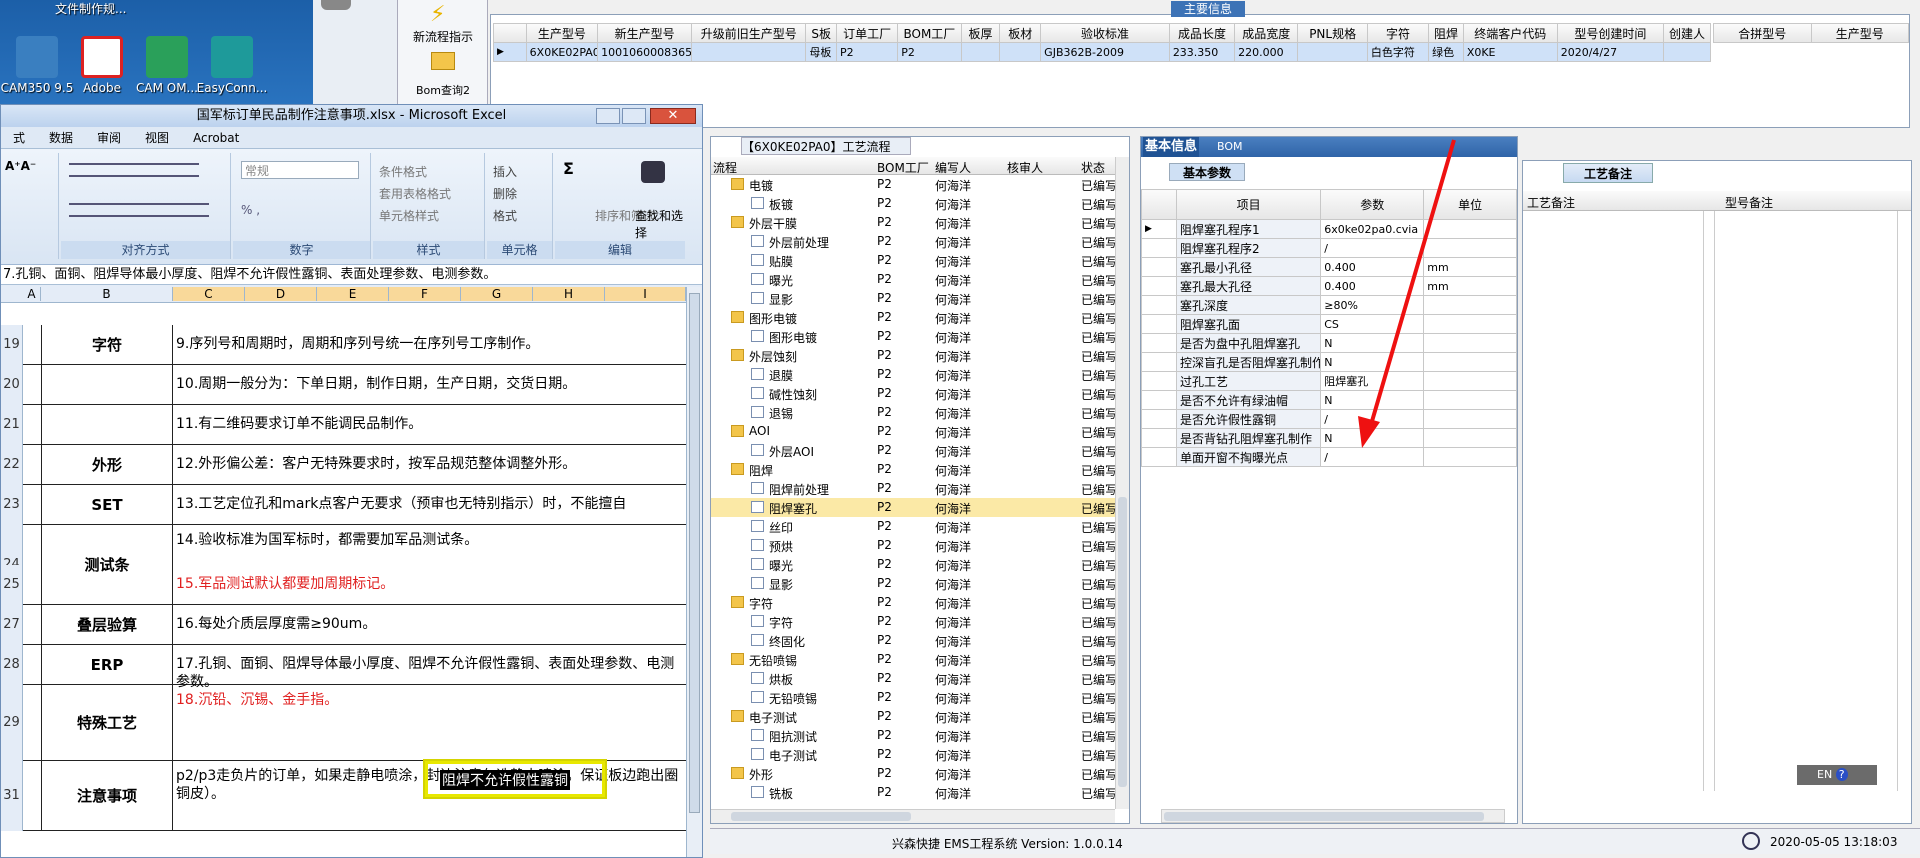 This screenshot has height=858, width=1920. Describe the element at coordinates (1249, 457) in the screenshot. I see `bp-item: 单面开窗不掏曝光点` at that location.